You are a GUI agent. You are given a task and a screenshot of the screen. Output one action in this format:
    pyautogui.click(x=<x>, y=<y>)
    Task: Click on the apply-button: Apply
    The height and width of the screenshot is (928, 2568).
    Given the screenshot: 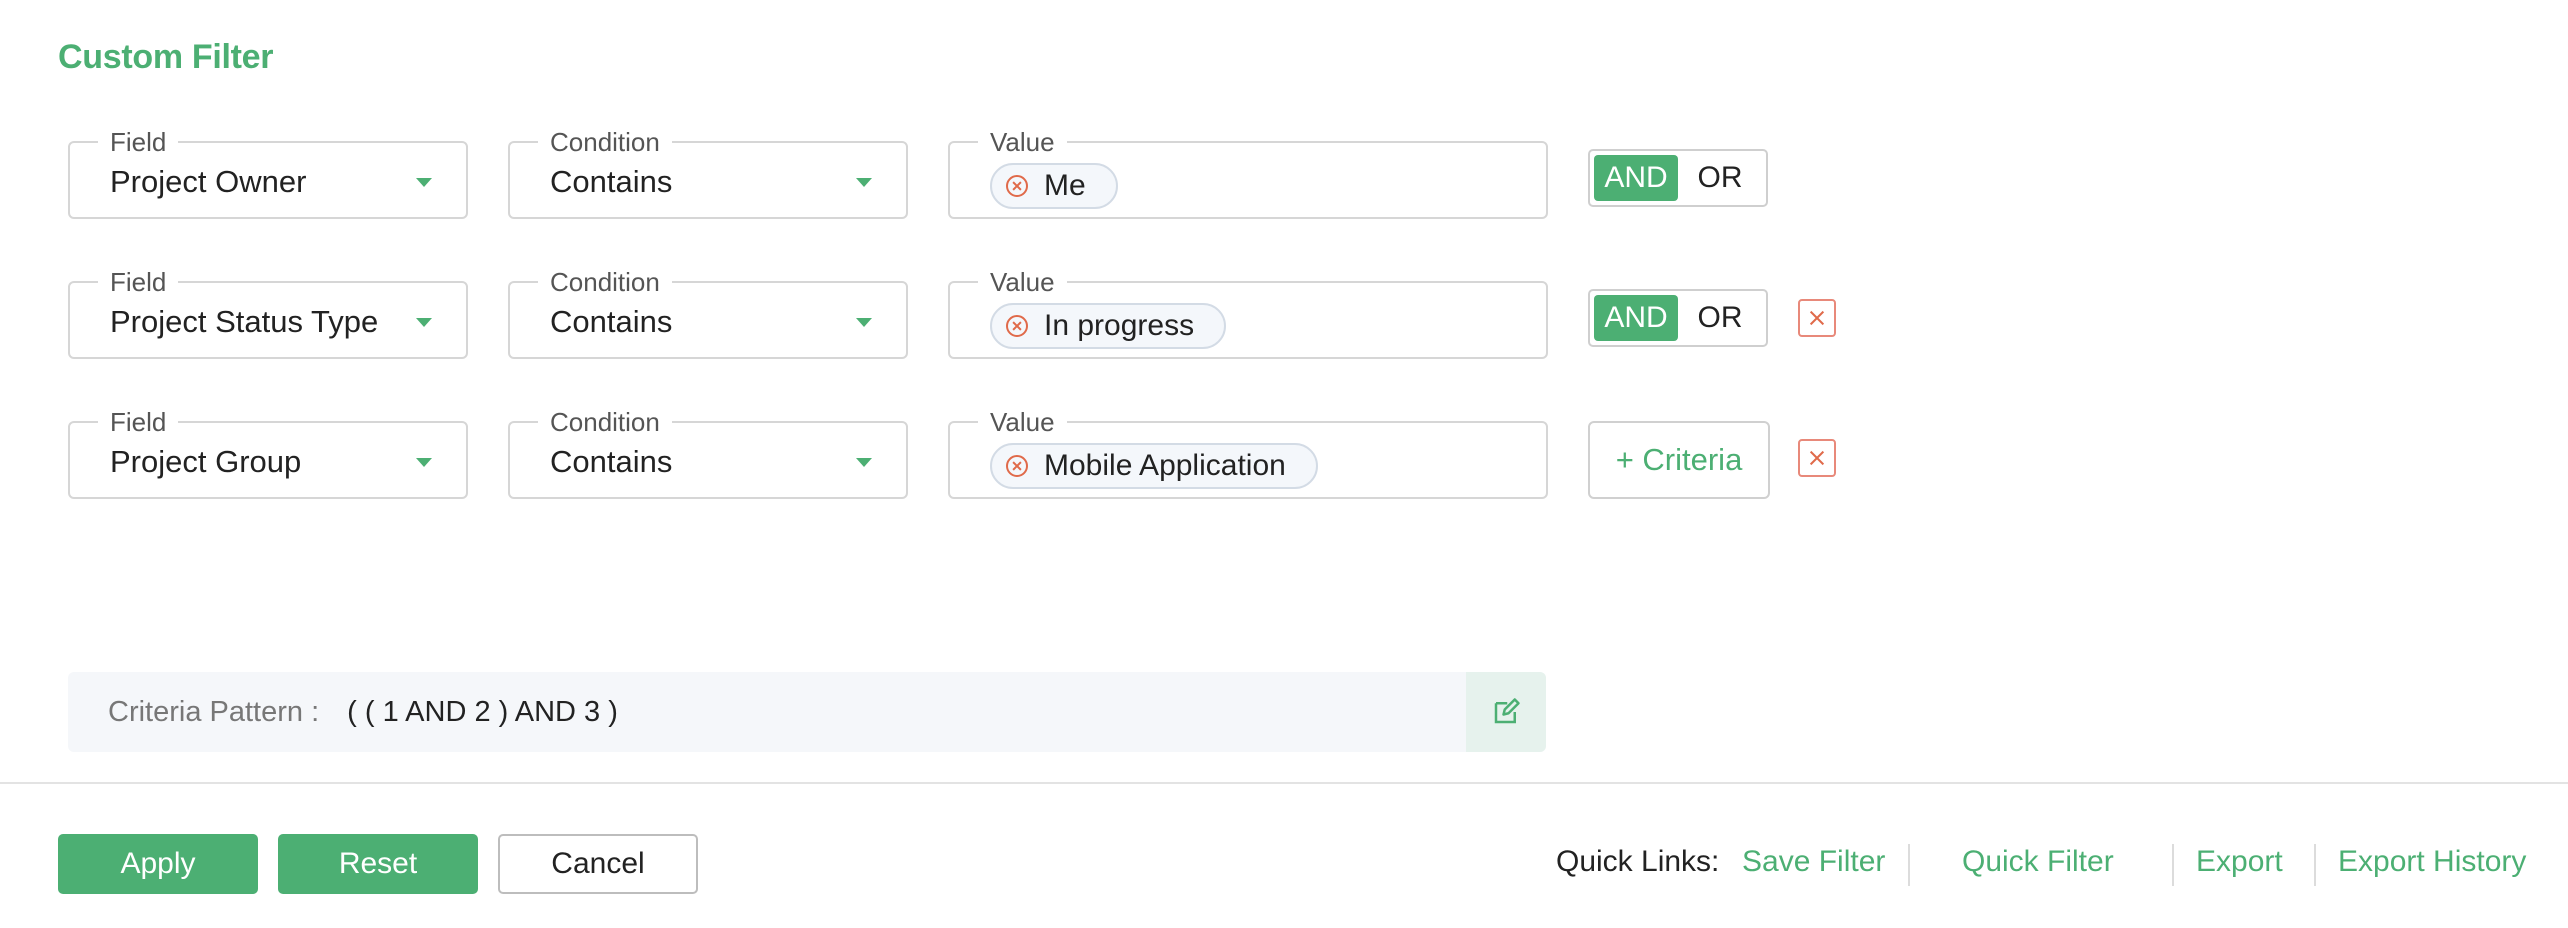 What is the action you would take?
    pyautogui.click(x=158, y=864)
    